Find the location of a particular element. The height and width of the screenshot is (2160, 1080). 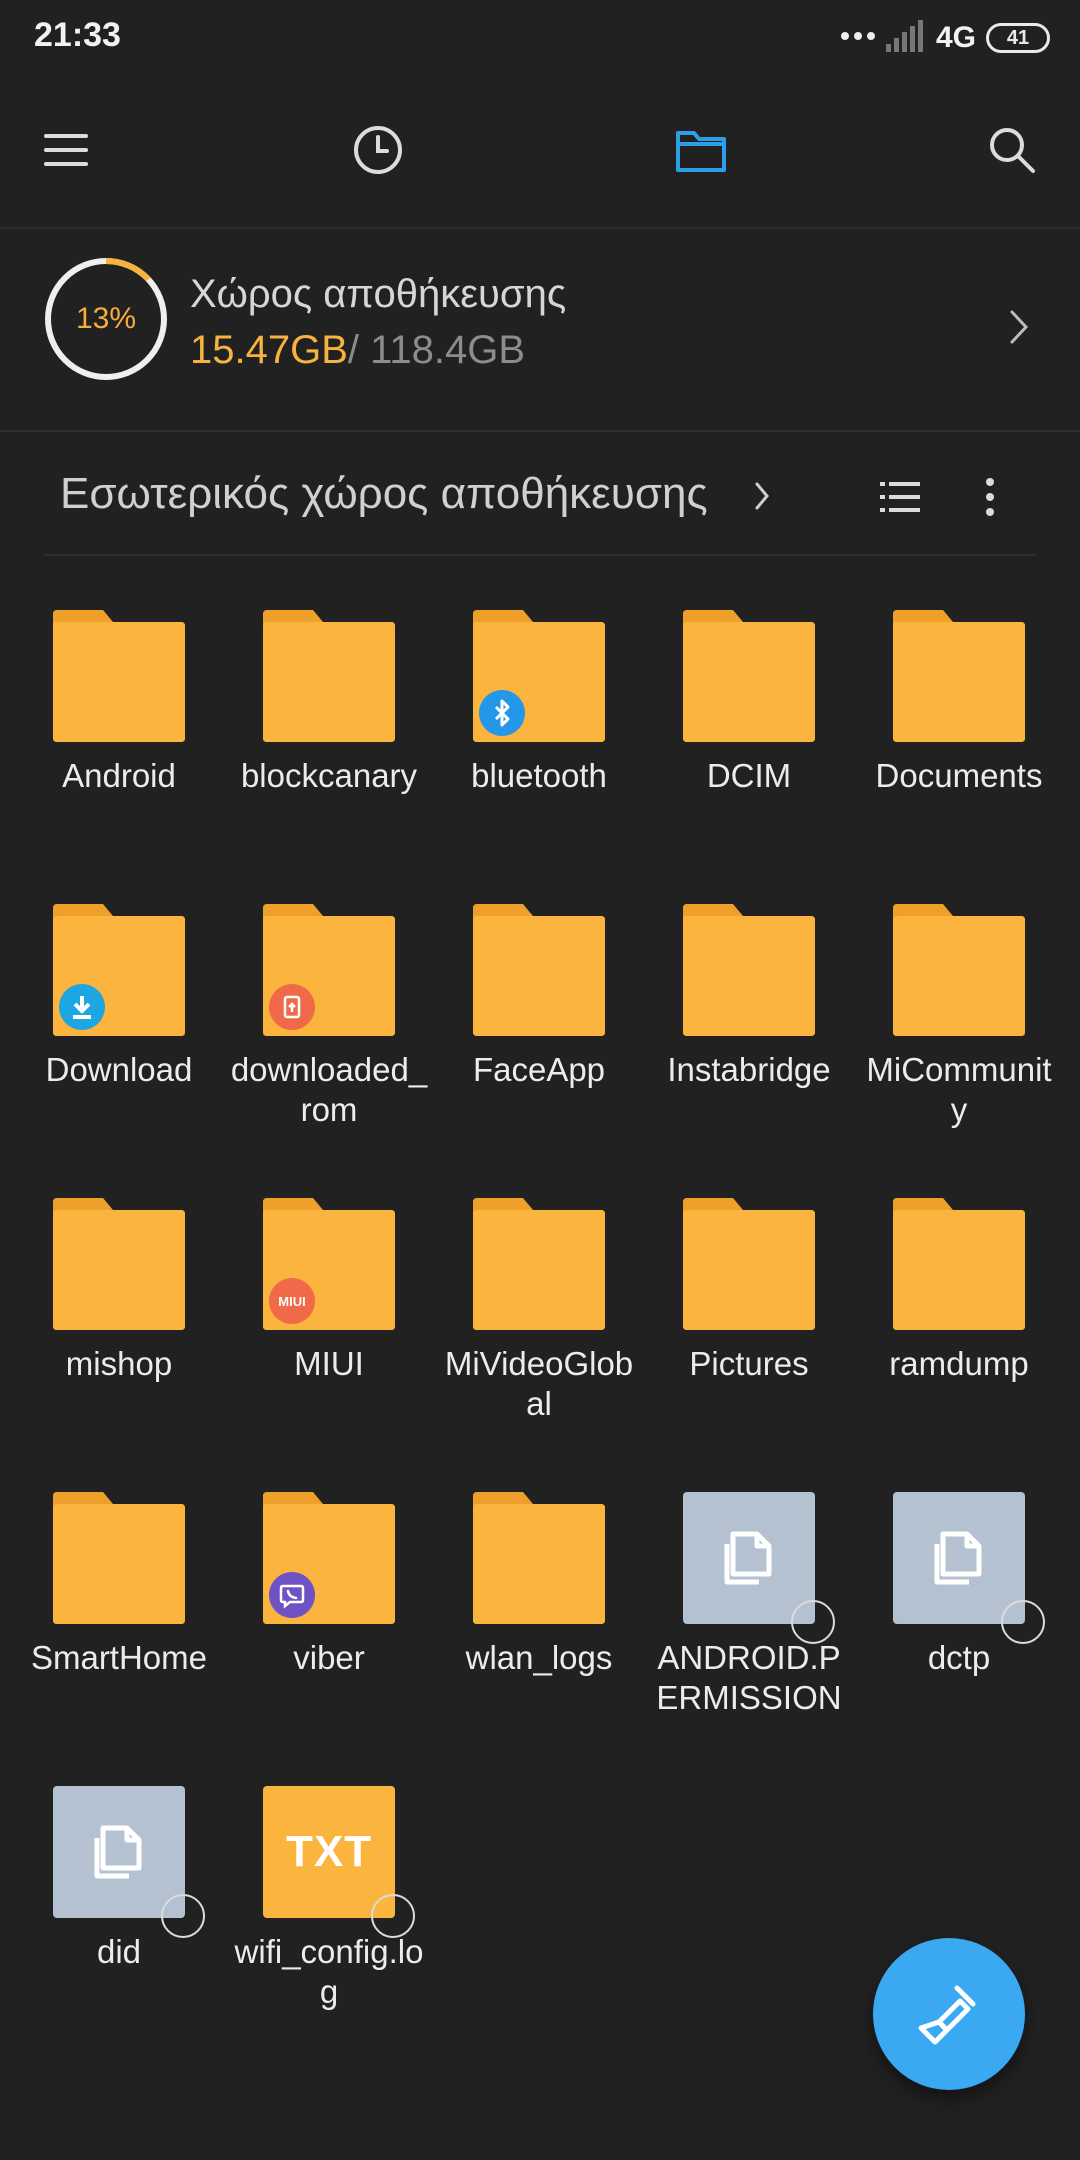

folder-item: Pictures is located at coordinates (749, 1324).